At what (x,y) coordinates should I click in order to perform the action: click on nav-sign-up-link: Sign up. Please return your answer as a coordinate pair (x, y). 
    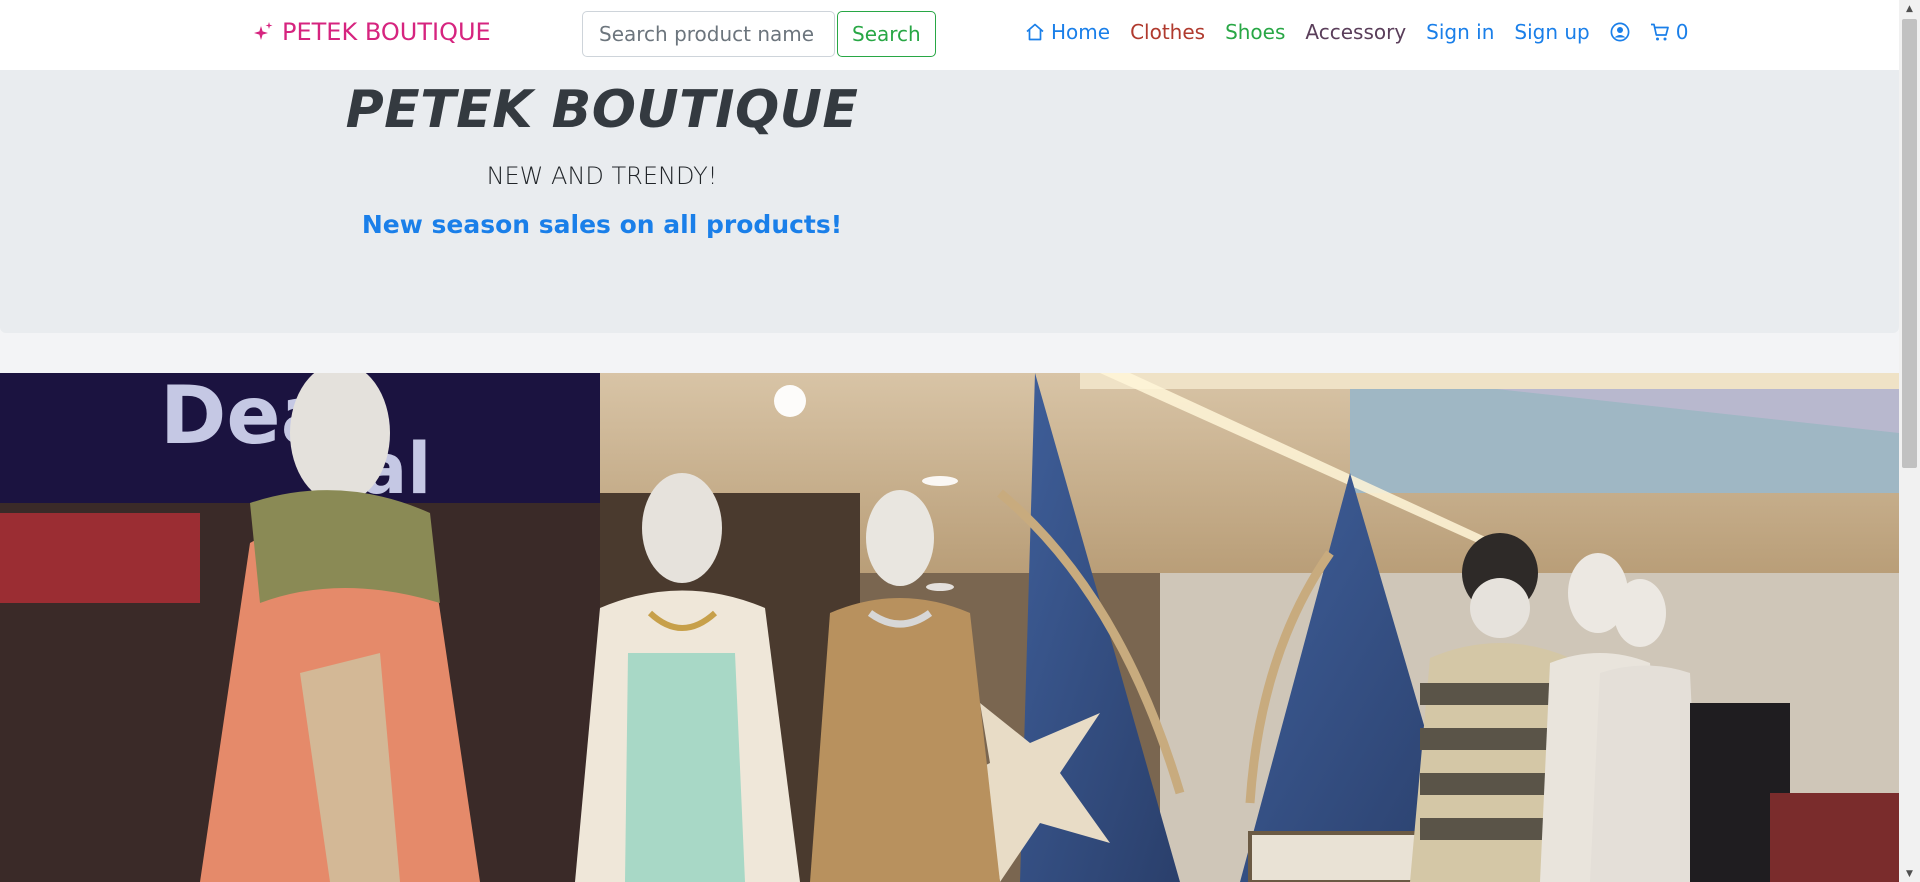
    Looking at the image, I should click on (1551, 32).